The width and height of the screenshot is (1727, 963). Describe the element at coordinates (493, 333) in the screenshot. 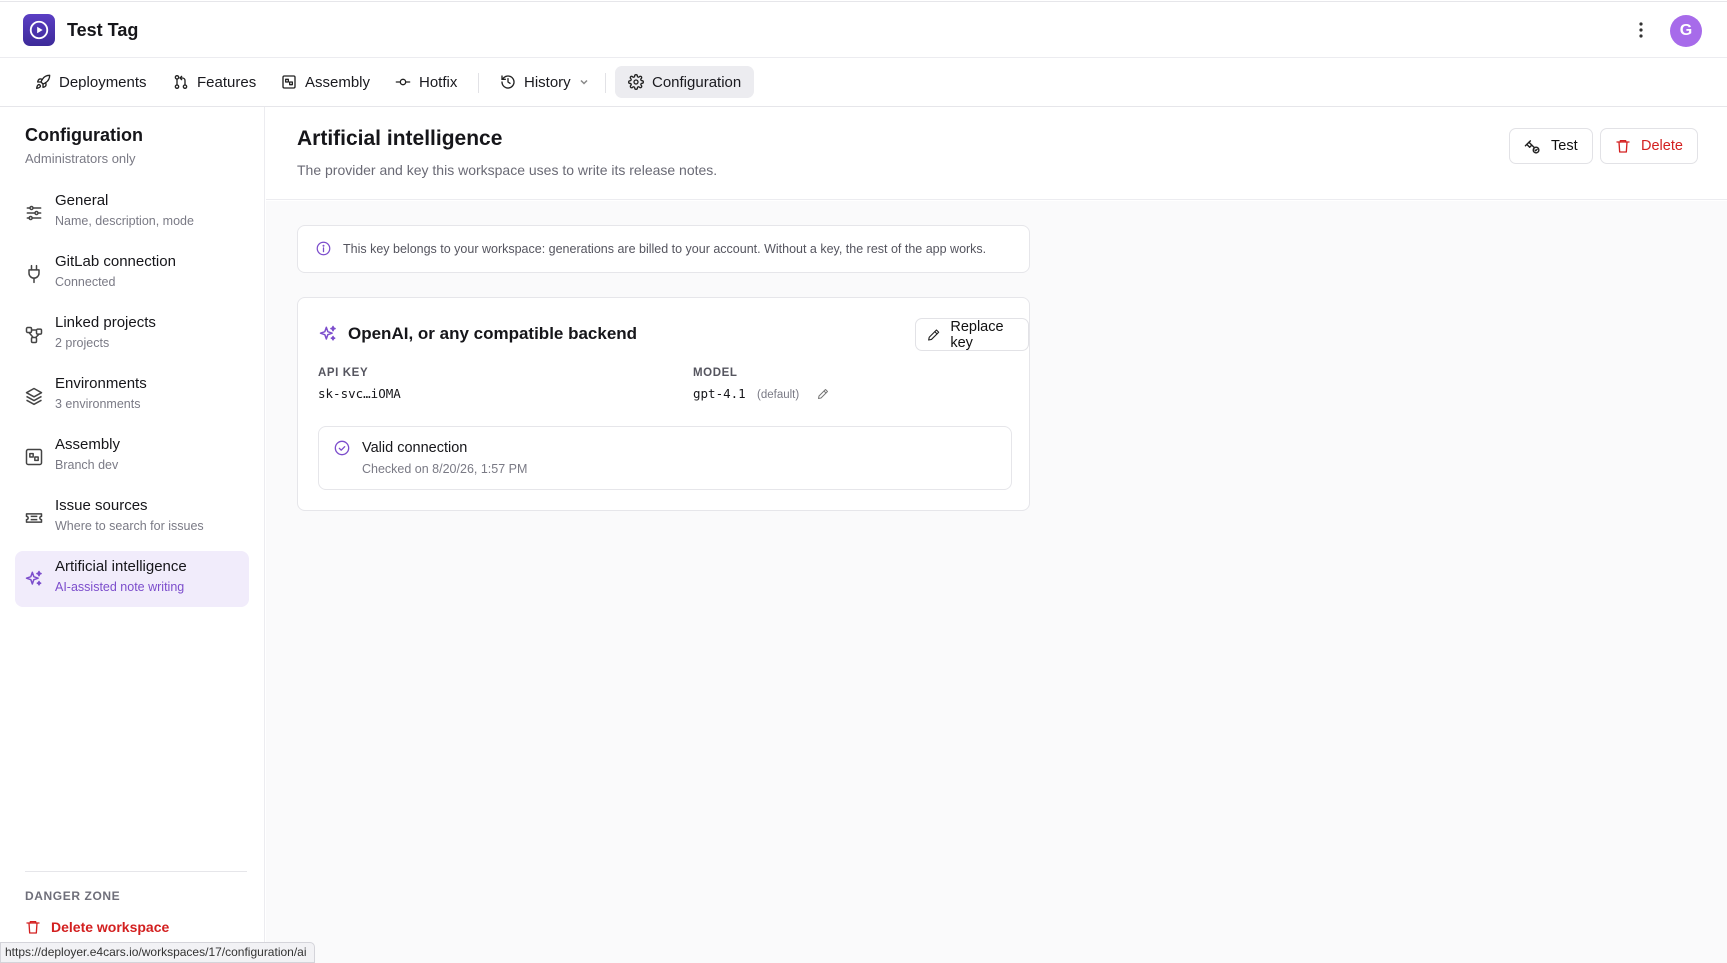

I see `provider-title: OpenAI, or any compatible backend` at that location.